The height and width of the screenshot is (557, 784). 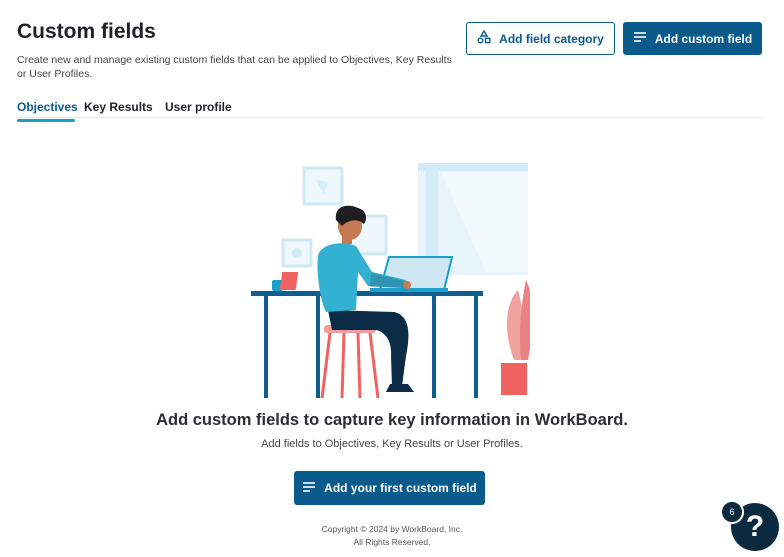 I want to click on add-first-custom-field-button: Add your first custom field, so click(x=389, y=488).